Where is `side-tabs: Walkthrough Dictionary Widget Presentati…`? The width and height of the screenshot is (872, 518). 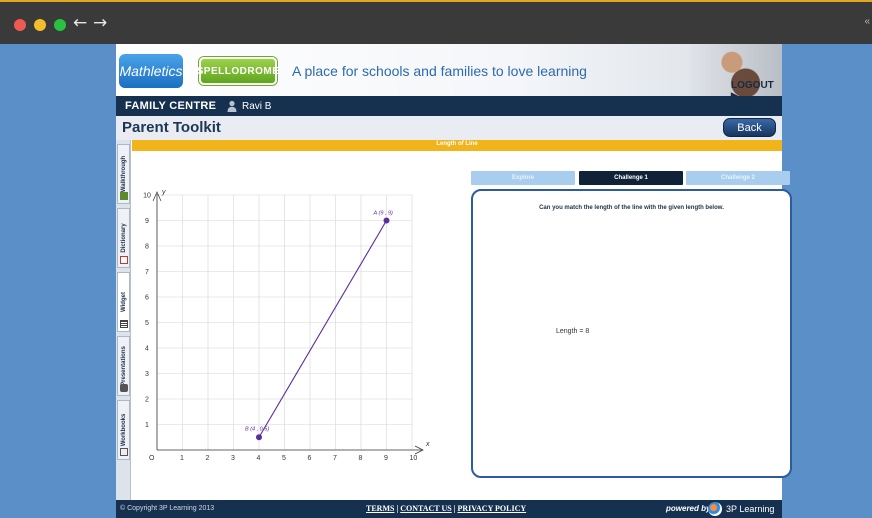 side-tabs: Walkthrough Dictionary Widget Presentati… is located at coordinates (123, 320).